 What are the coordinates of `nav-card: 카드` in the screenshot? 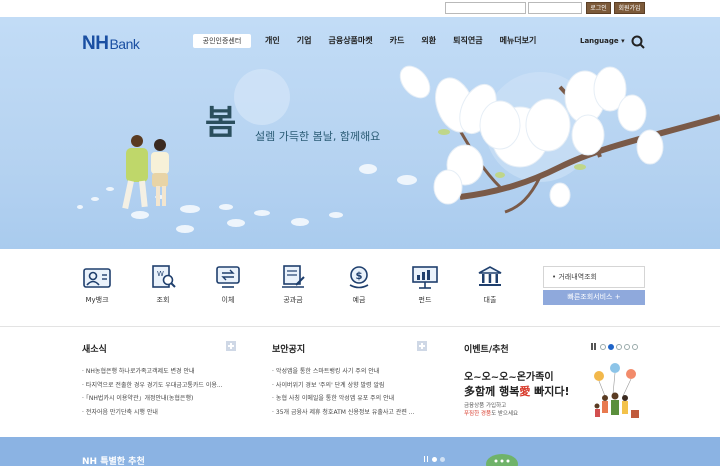 It's located at (397, 40).